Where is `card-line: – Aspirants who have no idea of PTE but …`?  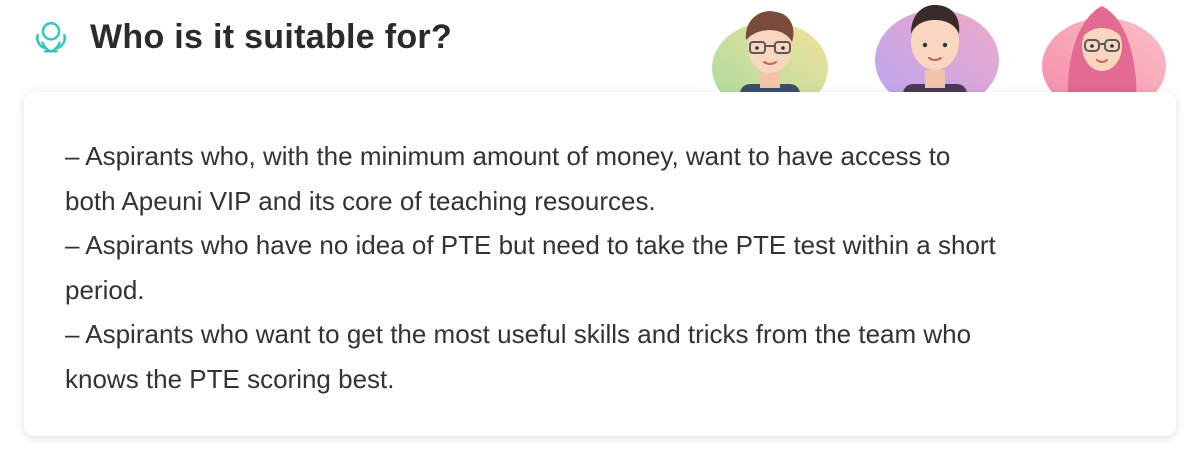
card-line: – Aspirants who have no idea of PTE but … is located at coordinates (530, 245).